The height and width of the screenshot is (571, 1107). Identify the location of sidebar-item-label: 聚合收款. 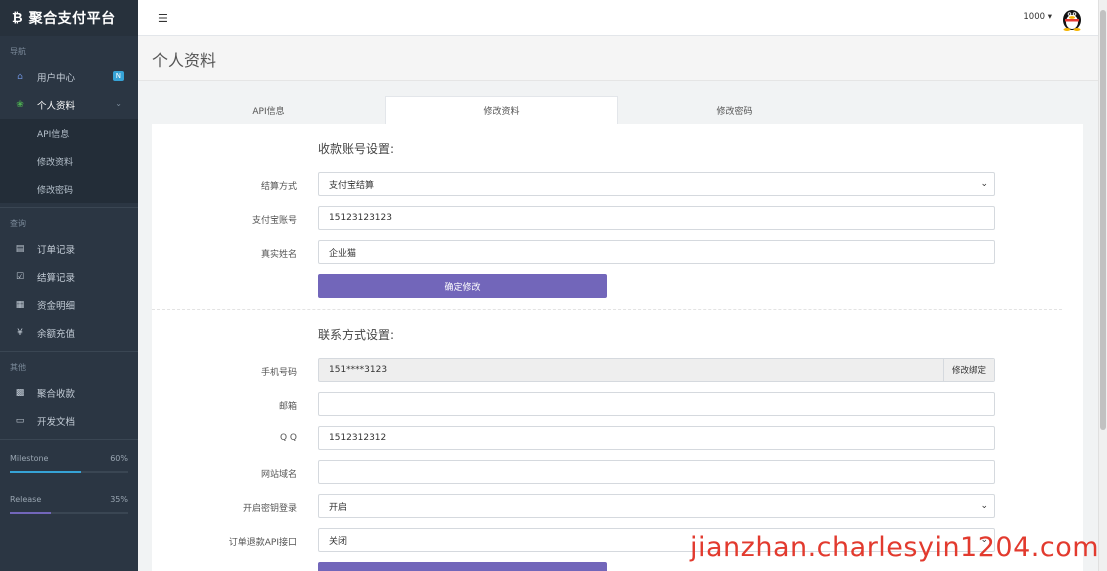
(56, 394).